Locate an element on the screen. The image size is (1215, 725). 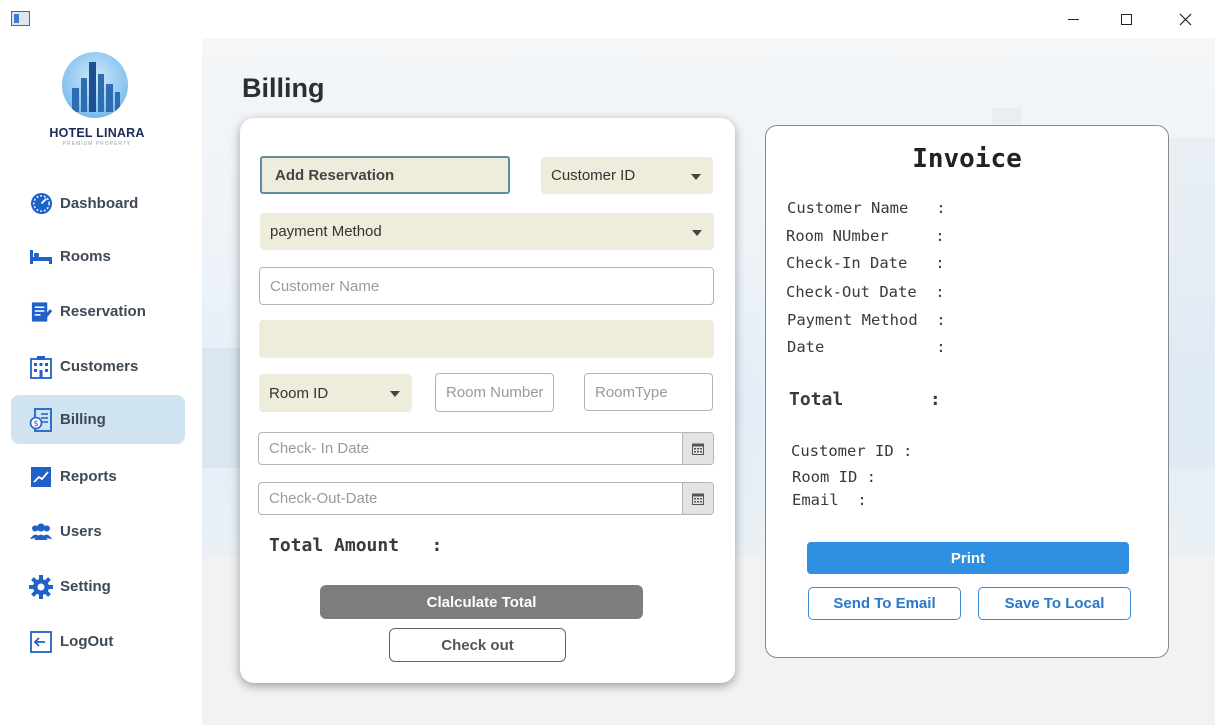
sidebar-item-label: Dashboard is located at coordinates (99, 203).